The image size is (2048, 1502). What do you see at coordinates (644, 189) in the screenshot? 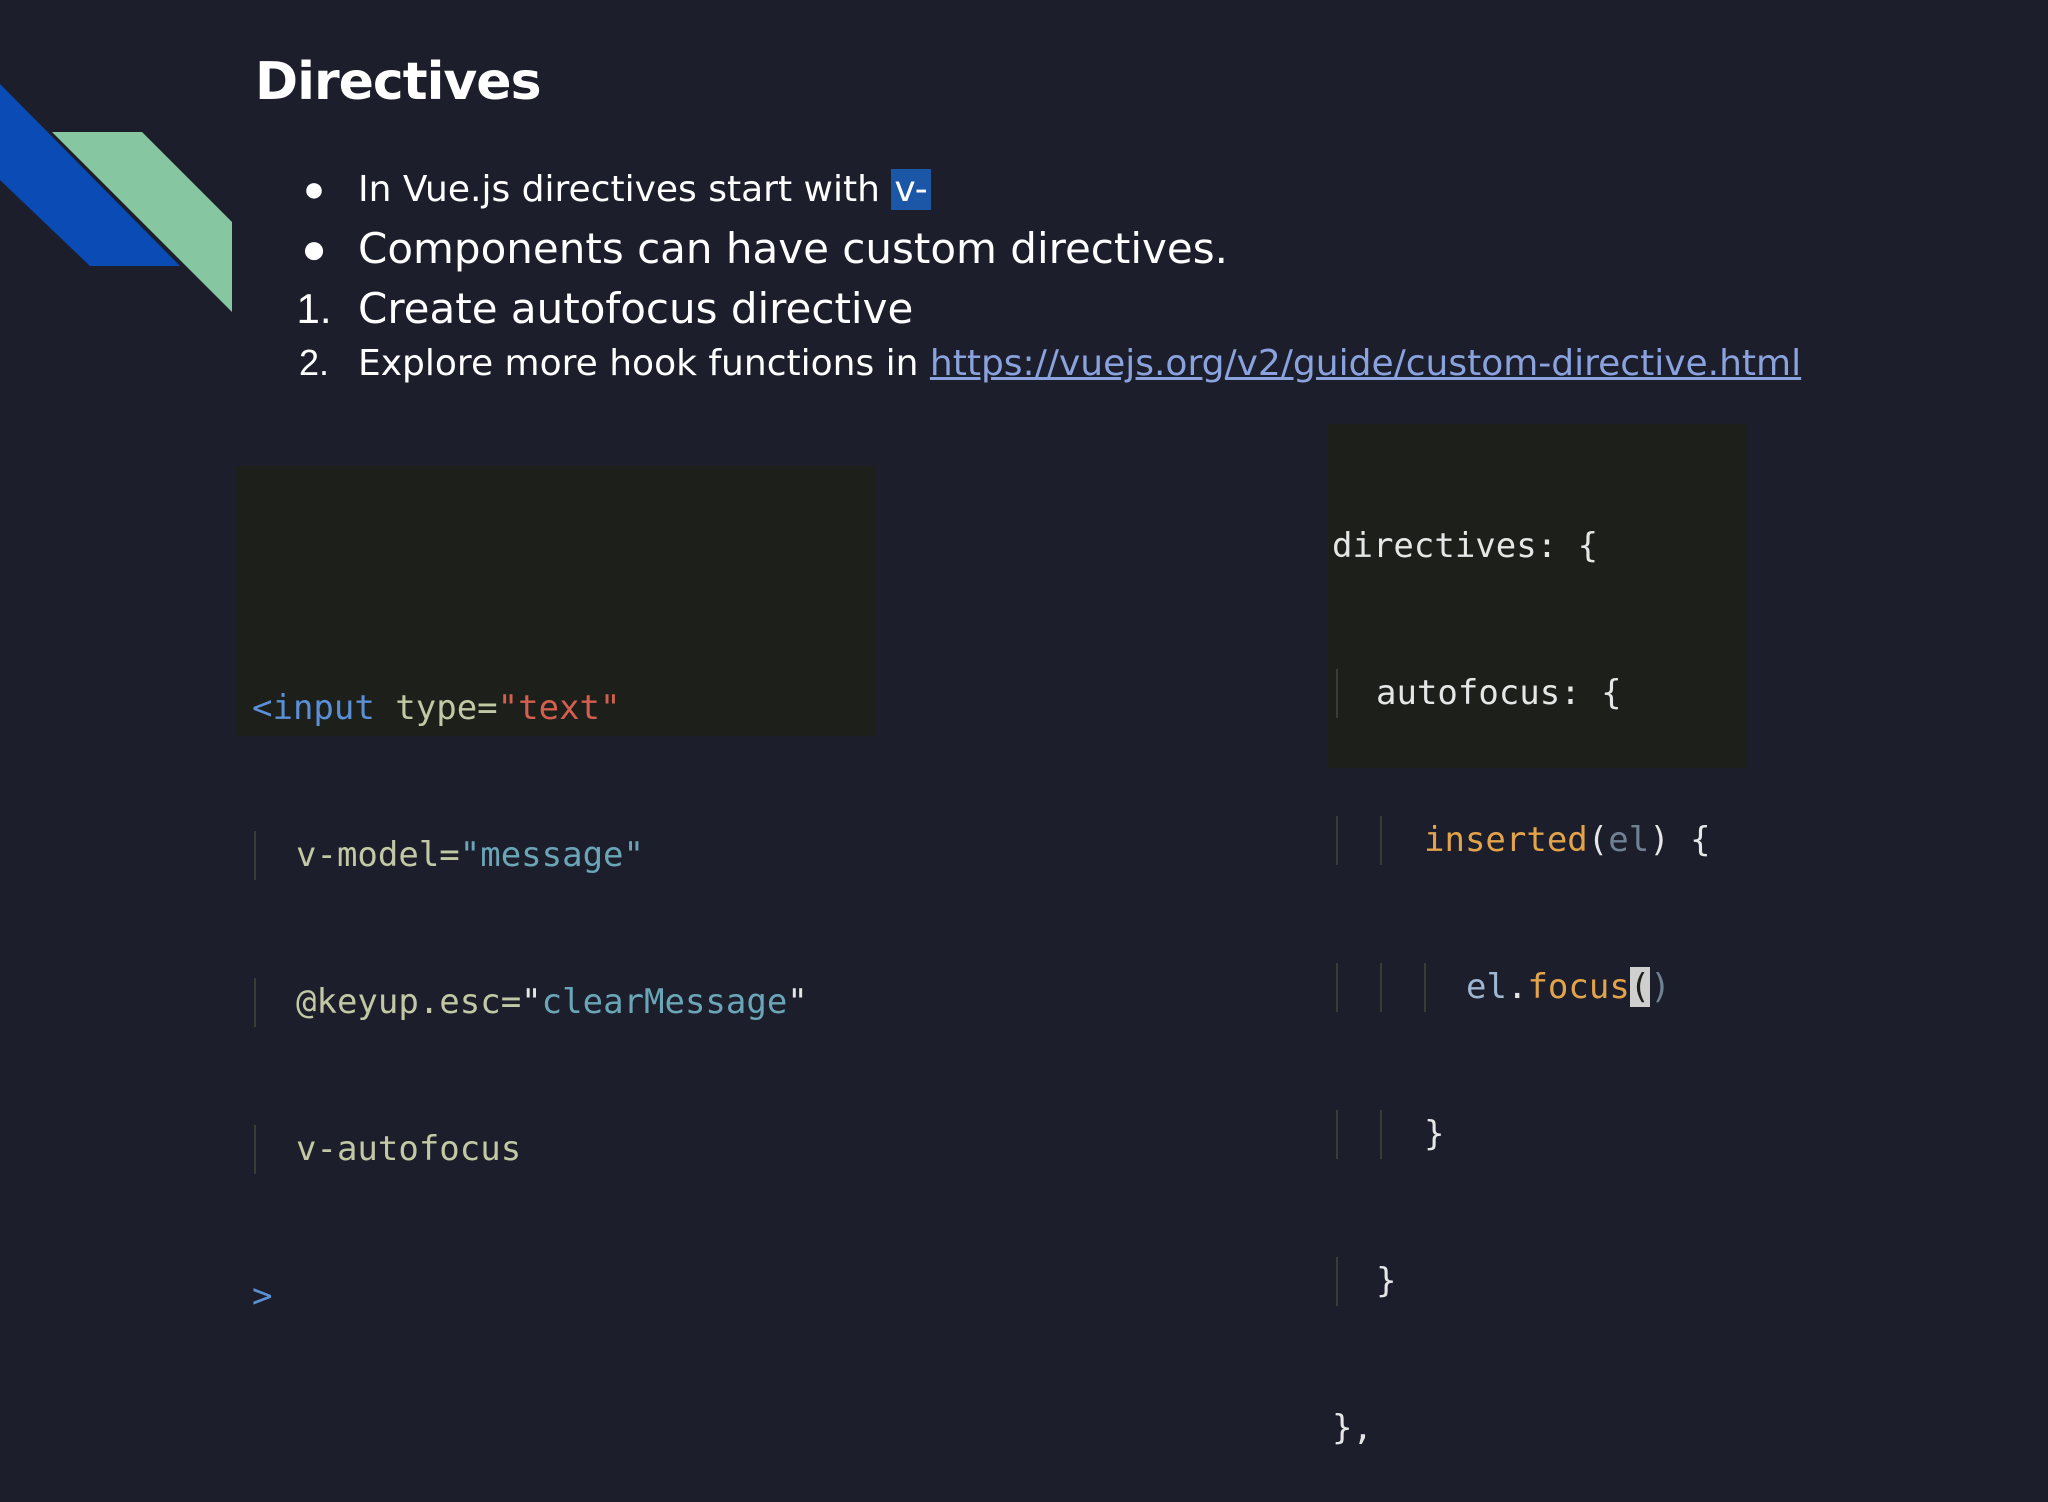
I see `bullet-text: In Vue.js directives start with v-` at bounding box center [644, 189].